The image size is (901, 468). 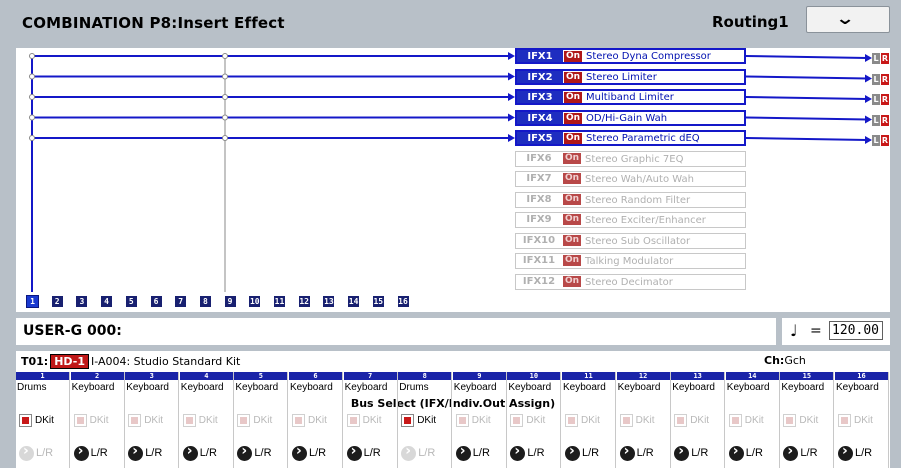 What do you see at coordinates (539, 260) in the screenshot?
I see `ifx-slot-label: IFX11` at bounding box center [539, 260].